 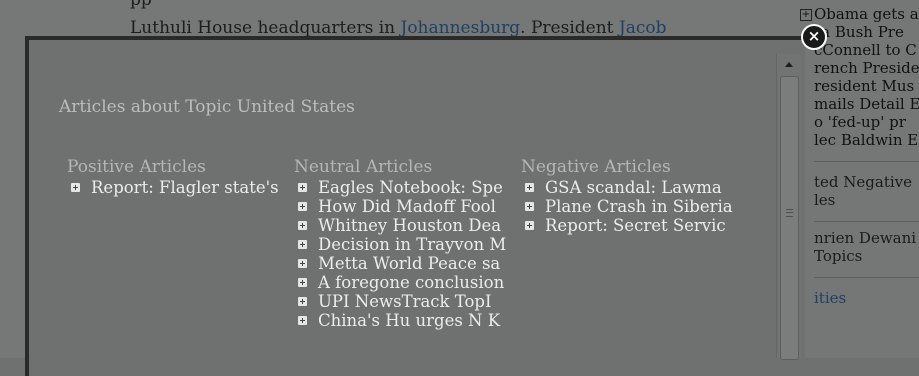 I want to click on article-link: Report: Secret Servic, so click(x=635, y=225).